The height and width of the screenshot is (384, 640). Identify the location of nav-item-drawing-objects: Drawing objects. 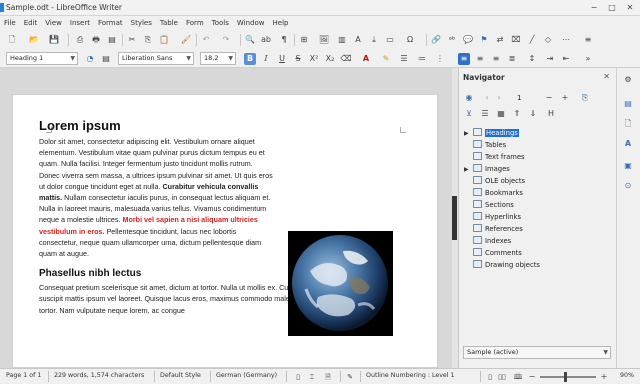
(506, 265).